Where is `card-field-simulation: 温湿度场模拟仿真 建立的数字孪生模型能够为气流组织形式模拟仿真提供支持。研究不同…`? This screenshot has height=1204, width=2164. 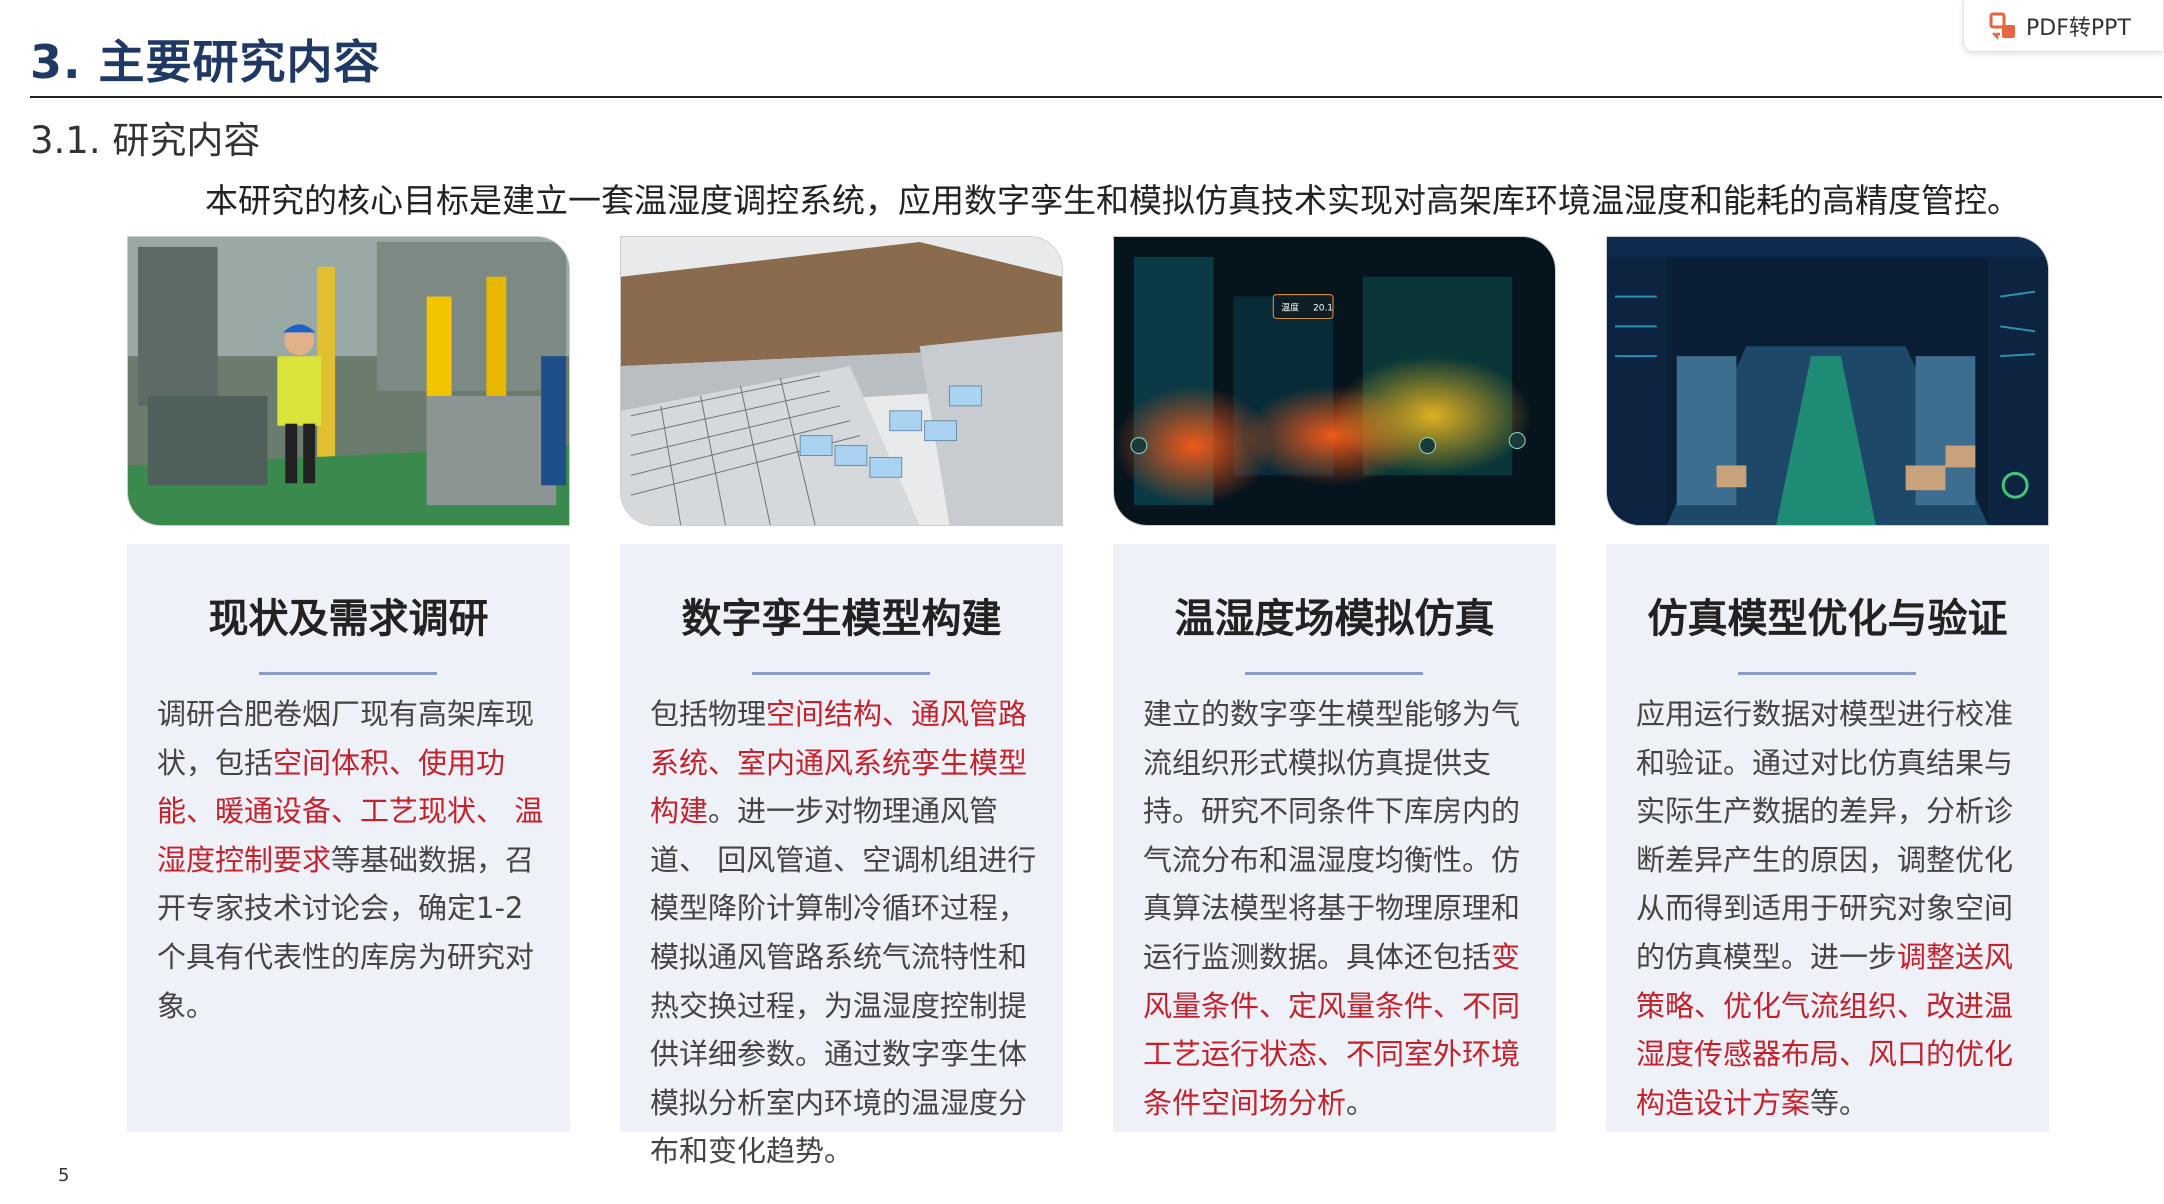 card-field-simulation: 温湿度场模拟仿真 建立的数字孪生模型能够为气流组织形式模拟仿真提供支持。研究不同… is located at coordinates (1334, 838).